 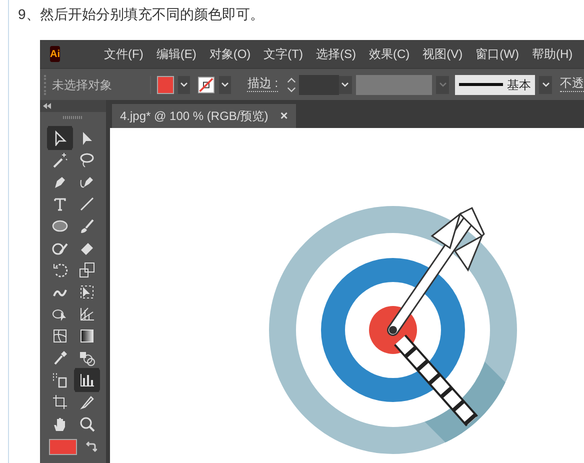 I want to click on hand-icon, so click(x=60, y=424).